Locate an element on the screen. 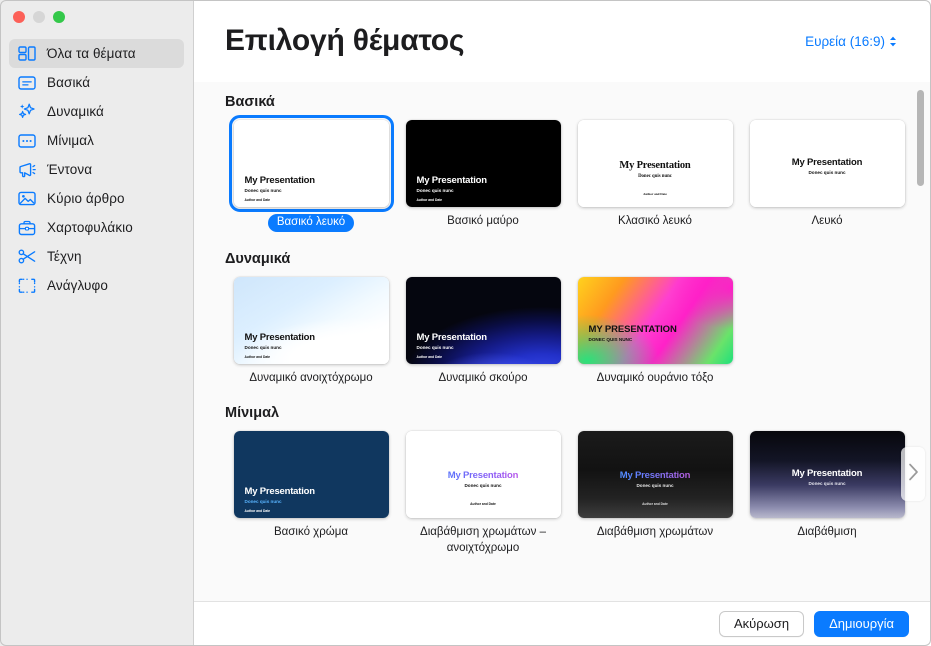 The width and height of the screenshot is (931, 646). sparkles-icon is located at coordinates (27, 111).